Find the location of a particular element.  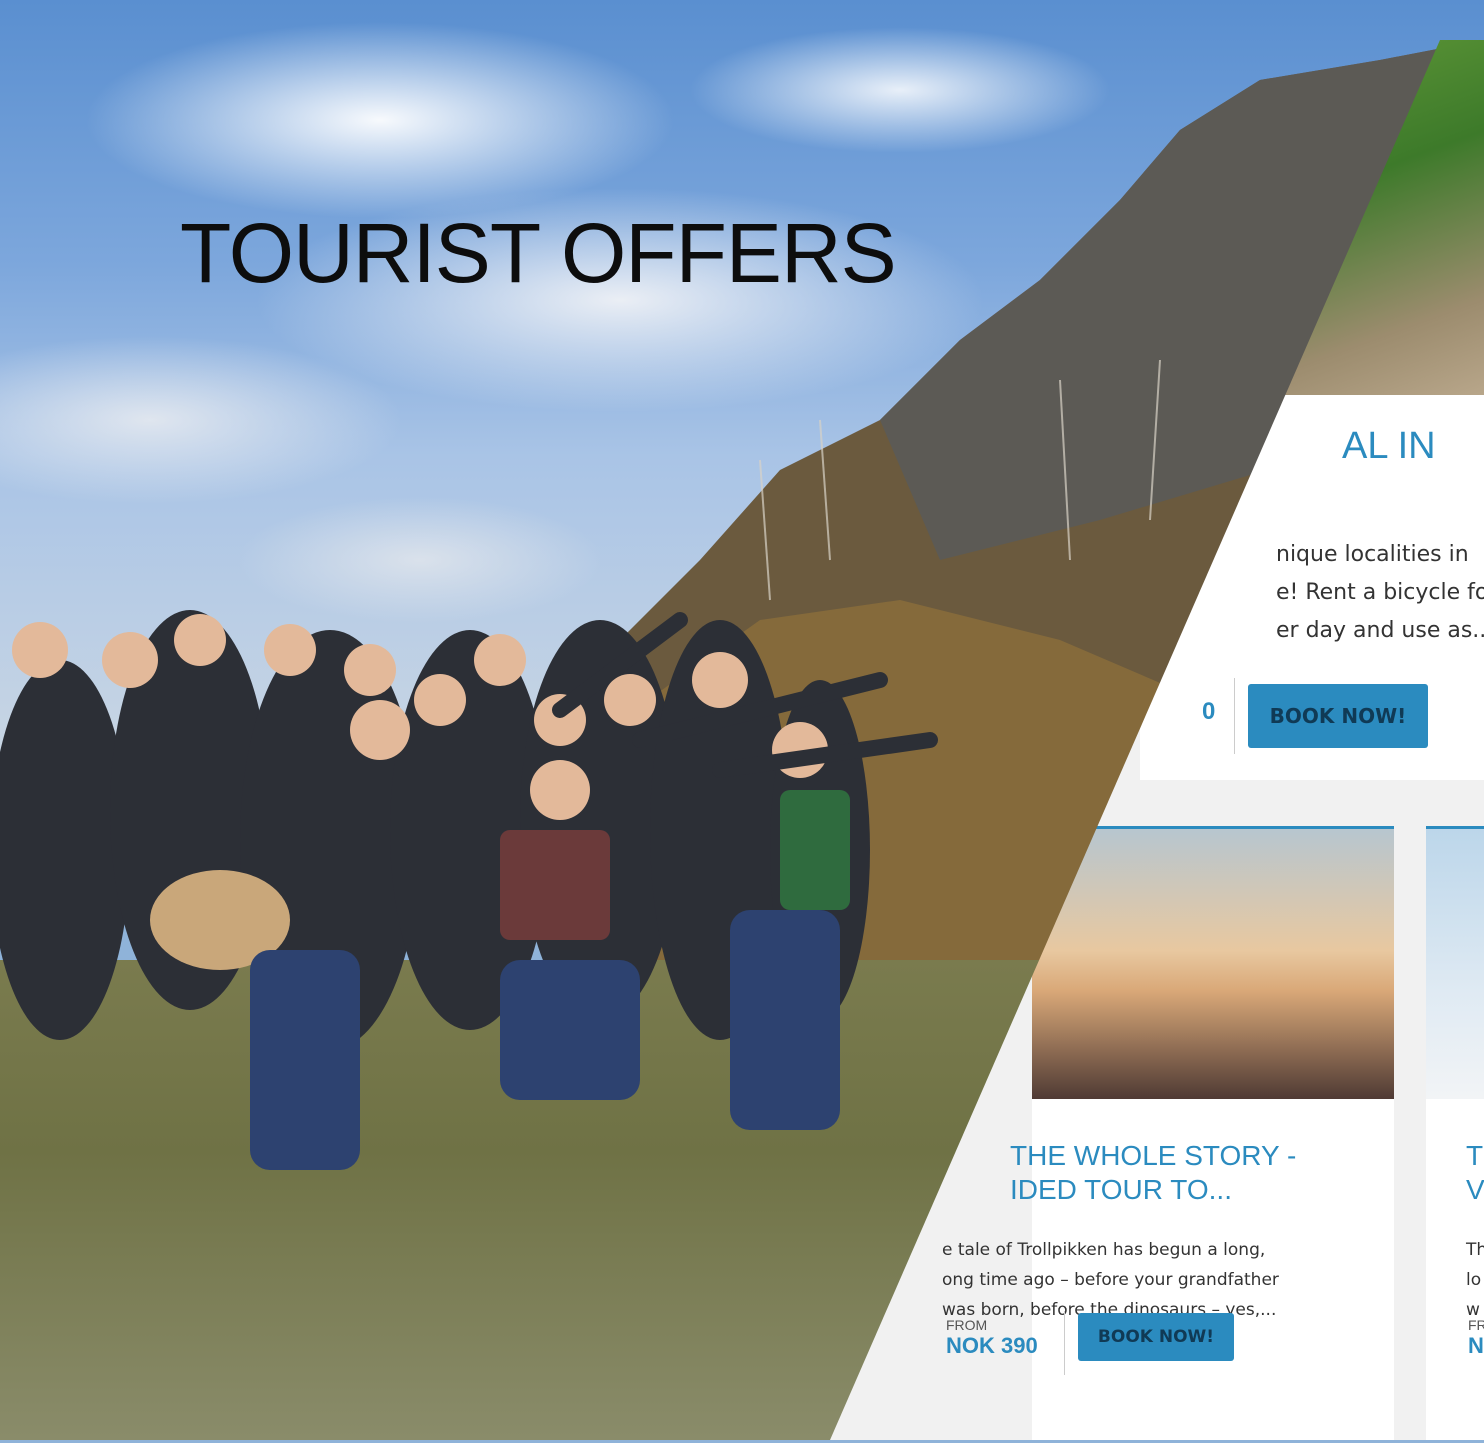

offer-description-line: ong time ago – before your grandfather is located at coordinates (1110, 1280).